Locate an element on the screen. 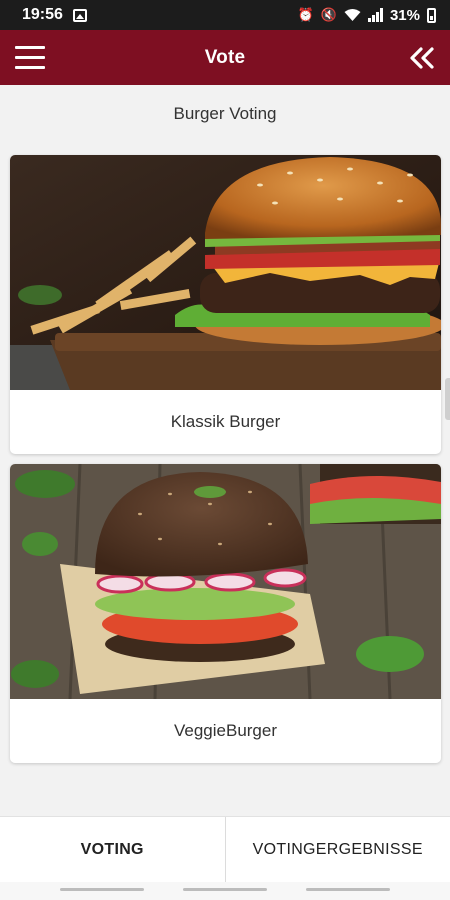  battery-icon is located at coordinates (431, 15).